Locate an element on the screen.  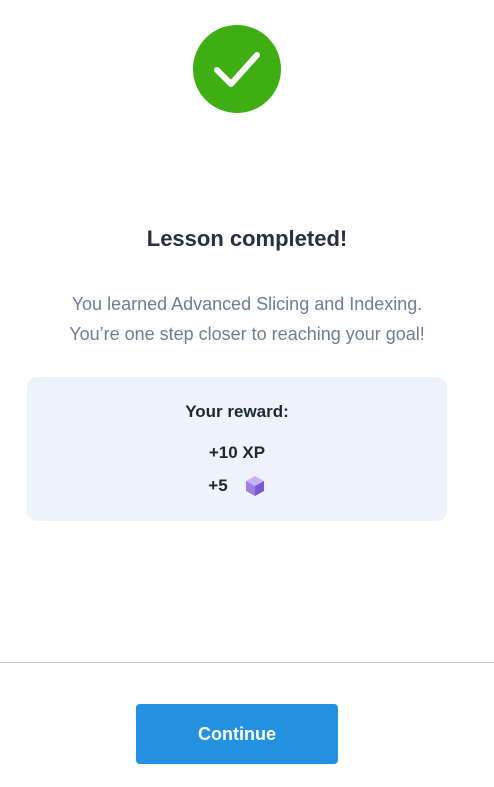
checkmark-icon is located at coordinates (237, 69).